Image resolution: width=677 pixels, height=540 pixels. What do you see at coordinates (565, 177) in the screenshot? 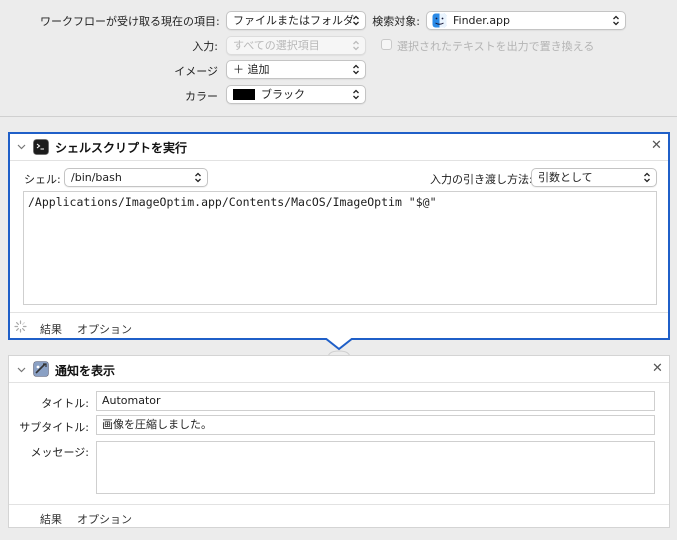
I see `pass-input-popup-value: 引数として` at bounding box center [565, 177].